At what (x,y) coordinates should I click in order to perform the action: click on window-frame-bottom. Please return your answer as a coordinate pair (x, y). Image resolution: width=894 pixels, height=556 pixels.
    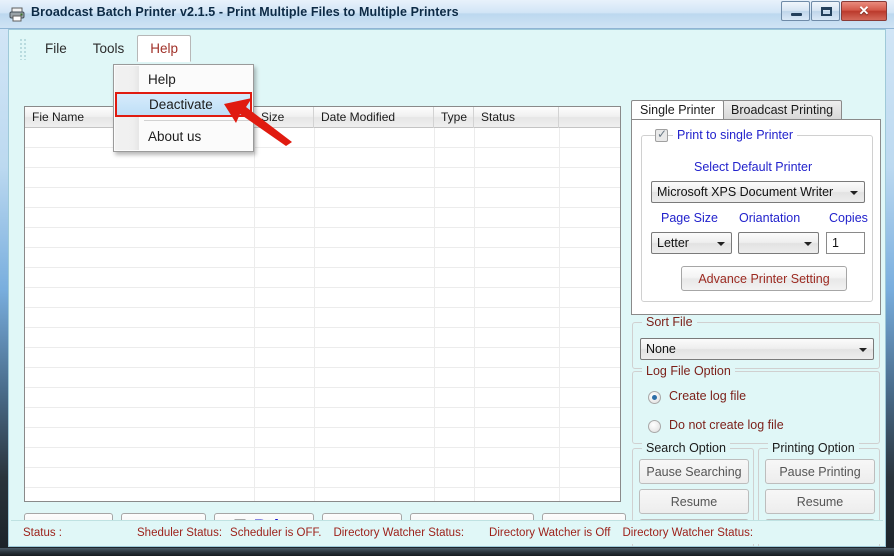
    Looking at the image, I should click on (447, 552).